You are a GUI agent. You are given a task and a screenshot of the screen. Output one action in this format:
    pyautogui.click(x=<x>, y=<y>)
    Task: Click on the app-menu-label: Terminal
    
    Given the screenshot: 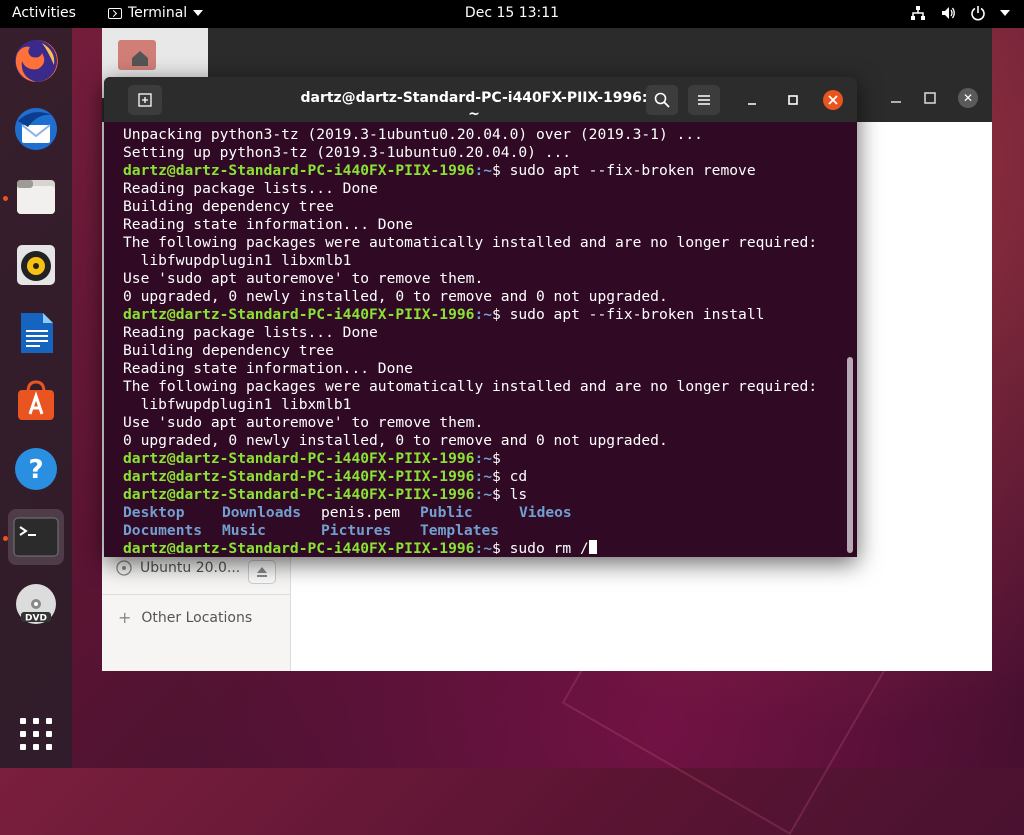 What is the action you would take?
    pyautogui.click(x=158, y=13)
    